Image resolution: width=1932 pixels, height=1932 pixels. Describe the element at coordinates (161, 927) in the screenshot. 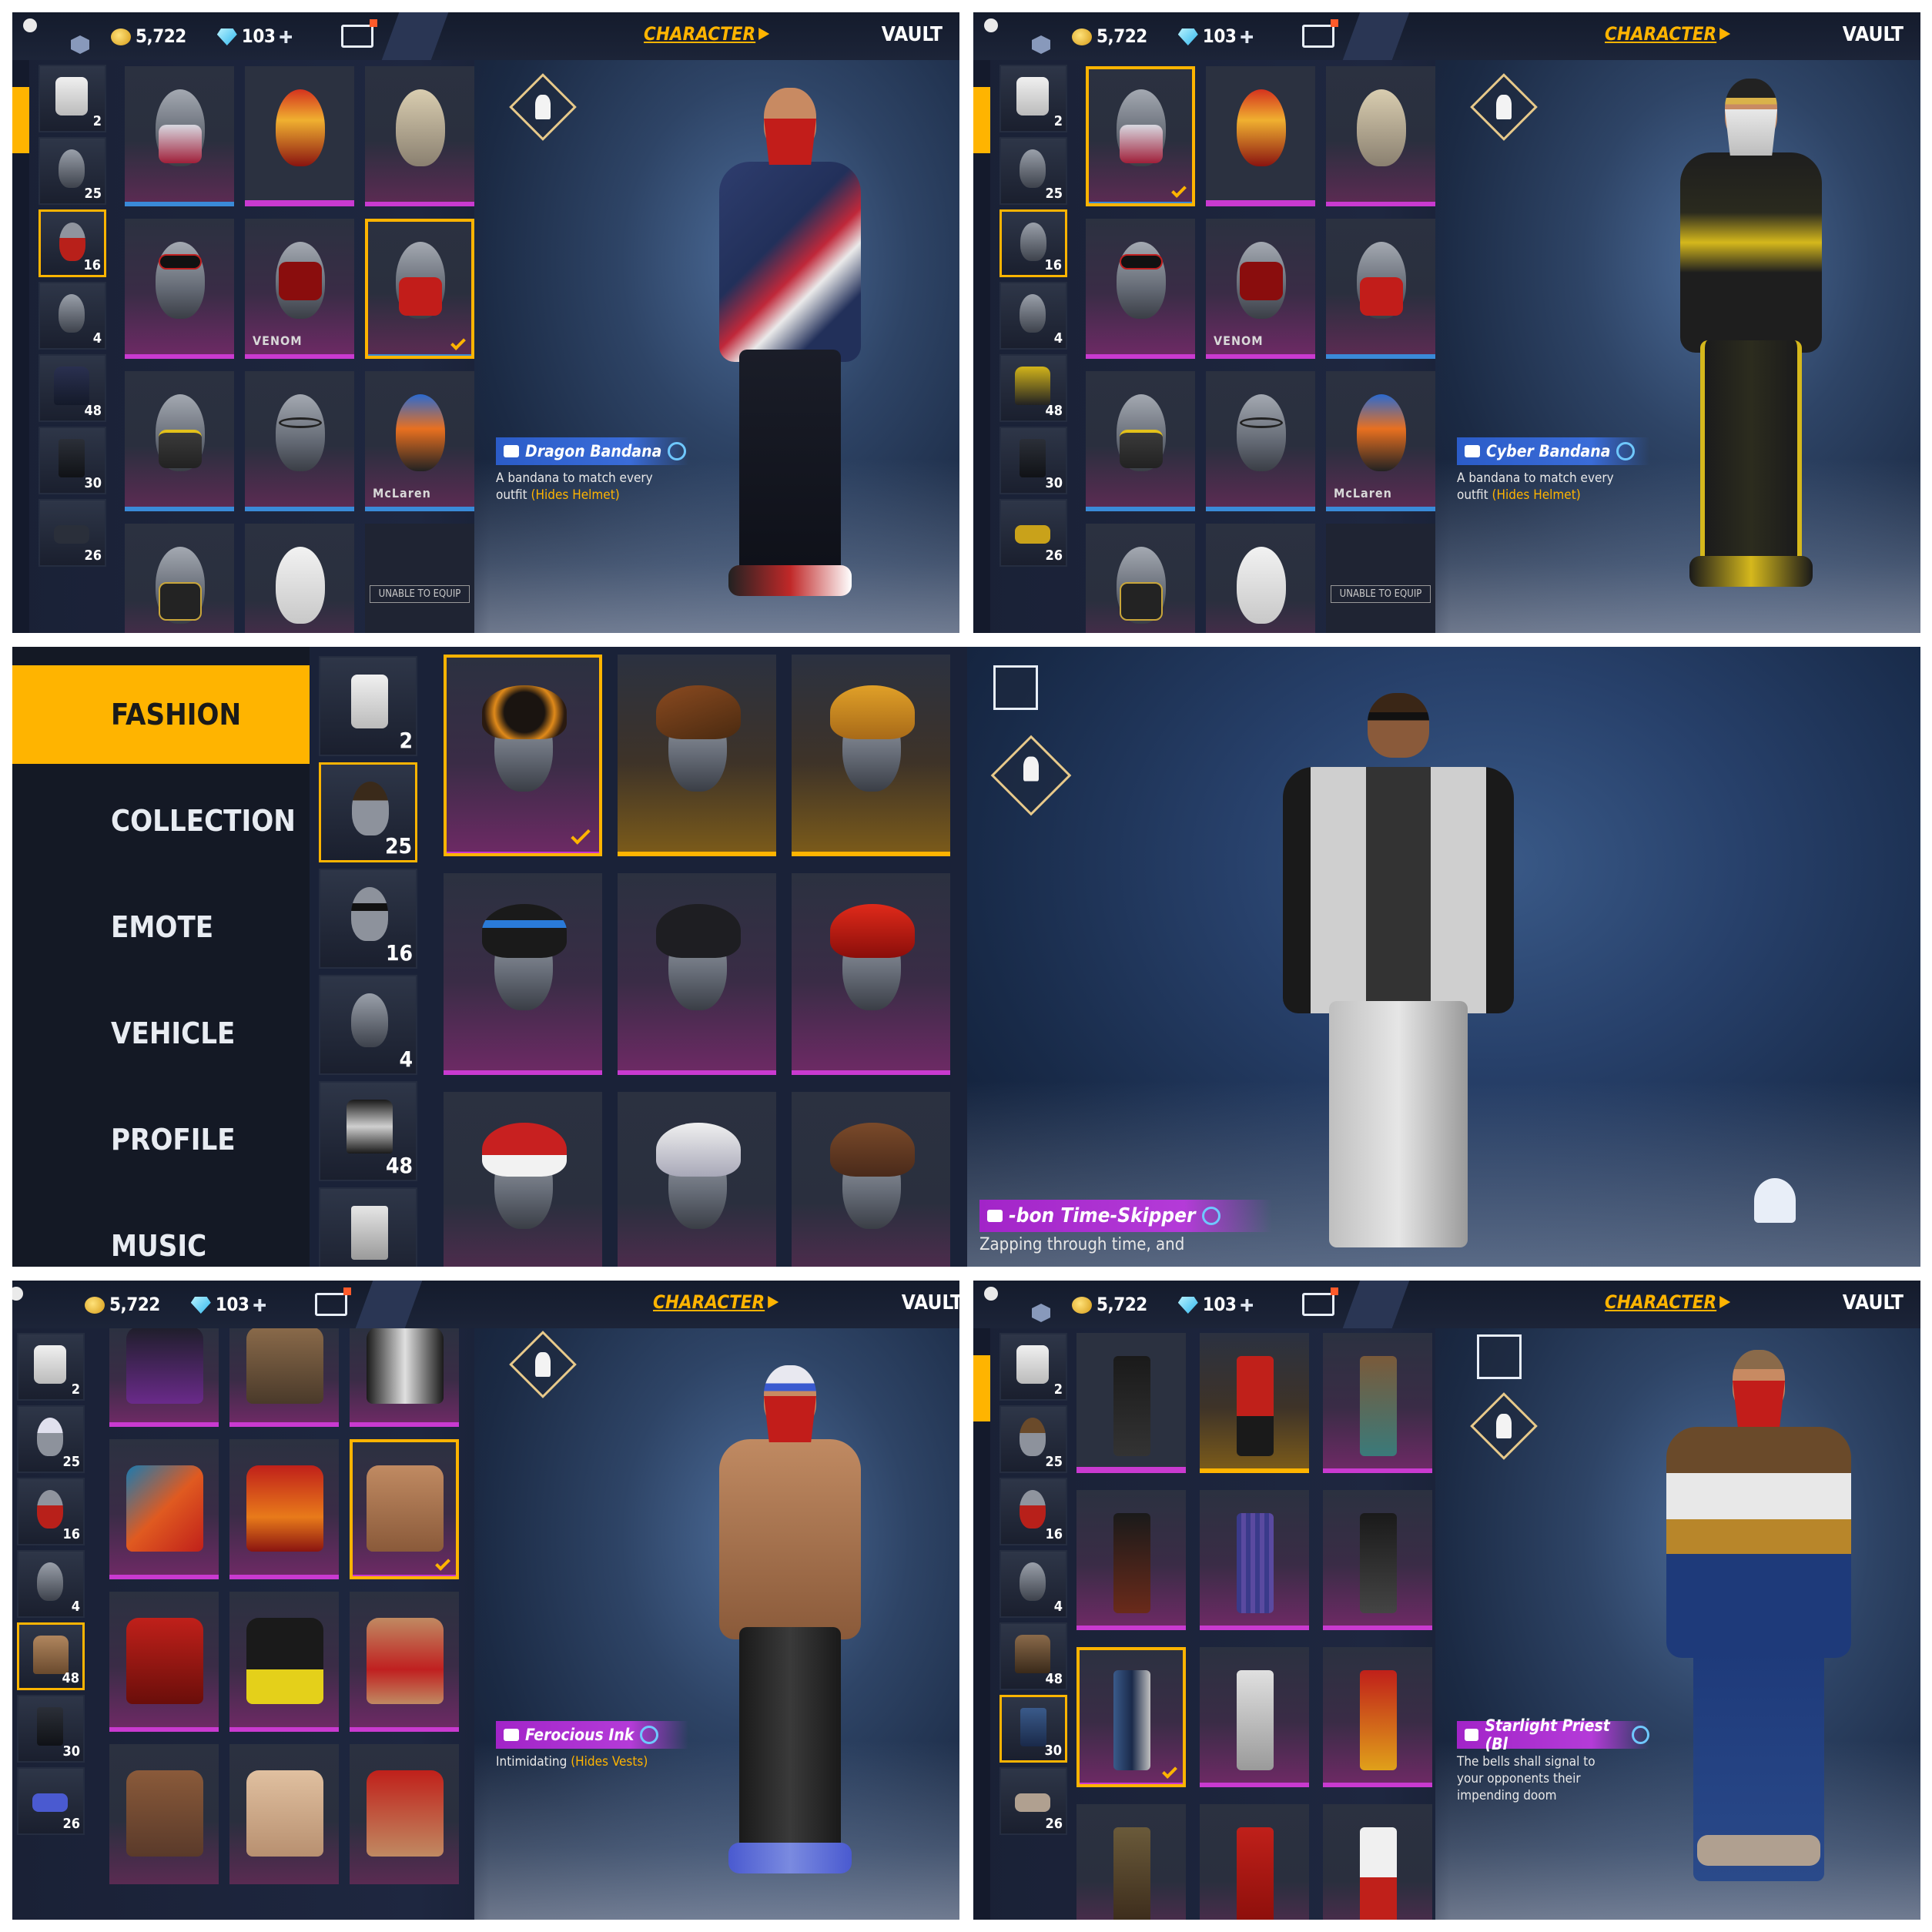

I see `menu-emote: EMOTE` at that location.